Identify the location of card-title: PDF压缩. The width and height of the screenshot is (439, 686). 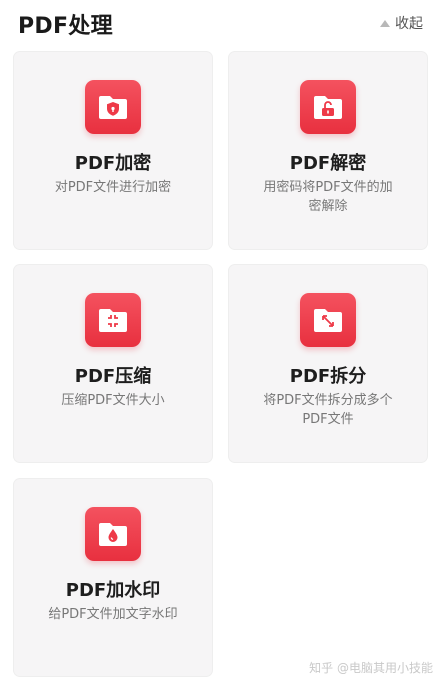
(113, 376).